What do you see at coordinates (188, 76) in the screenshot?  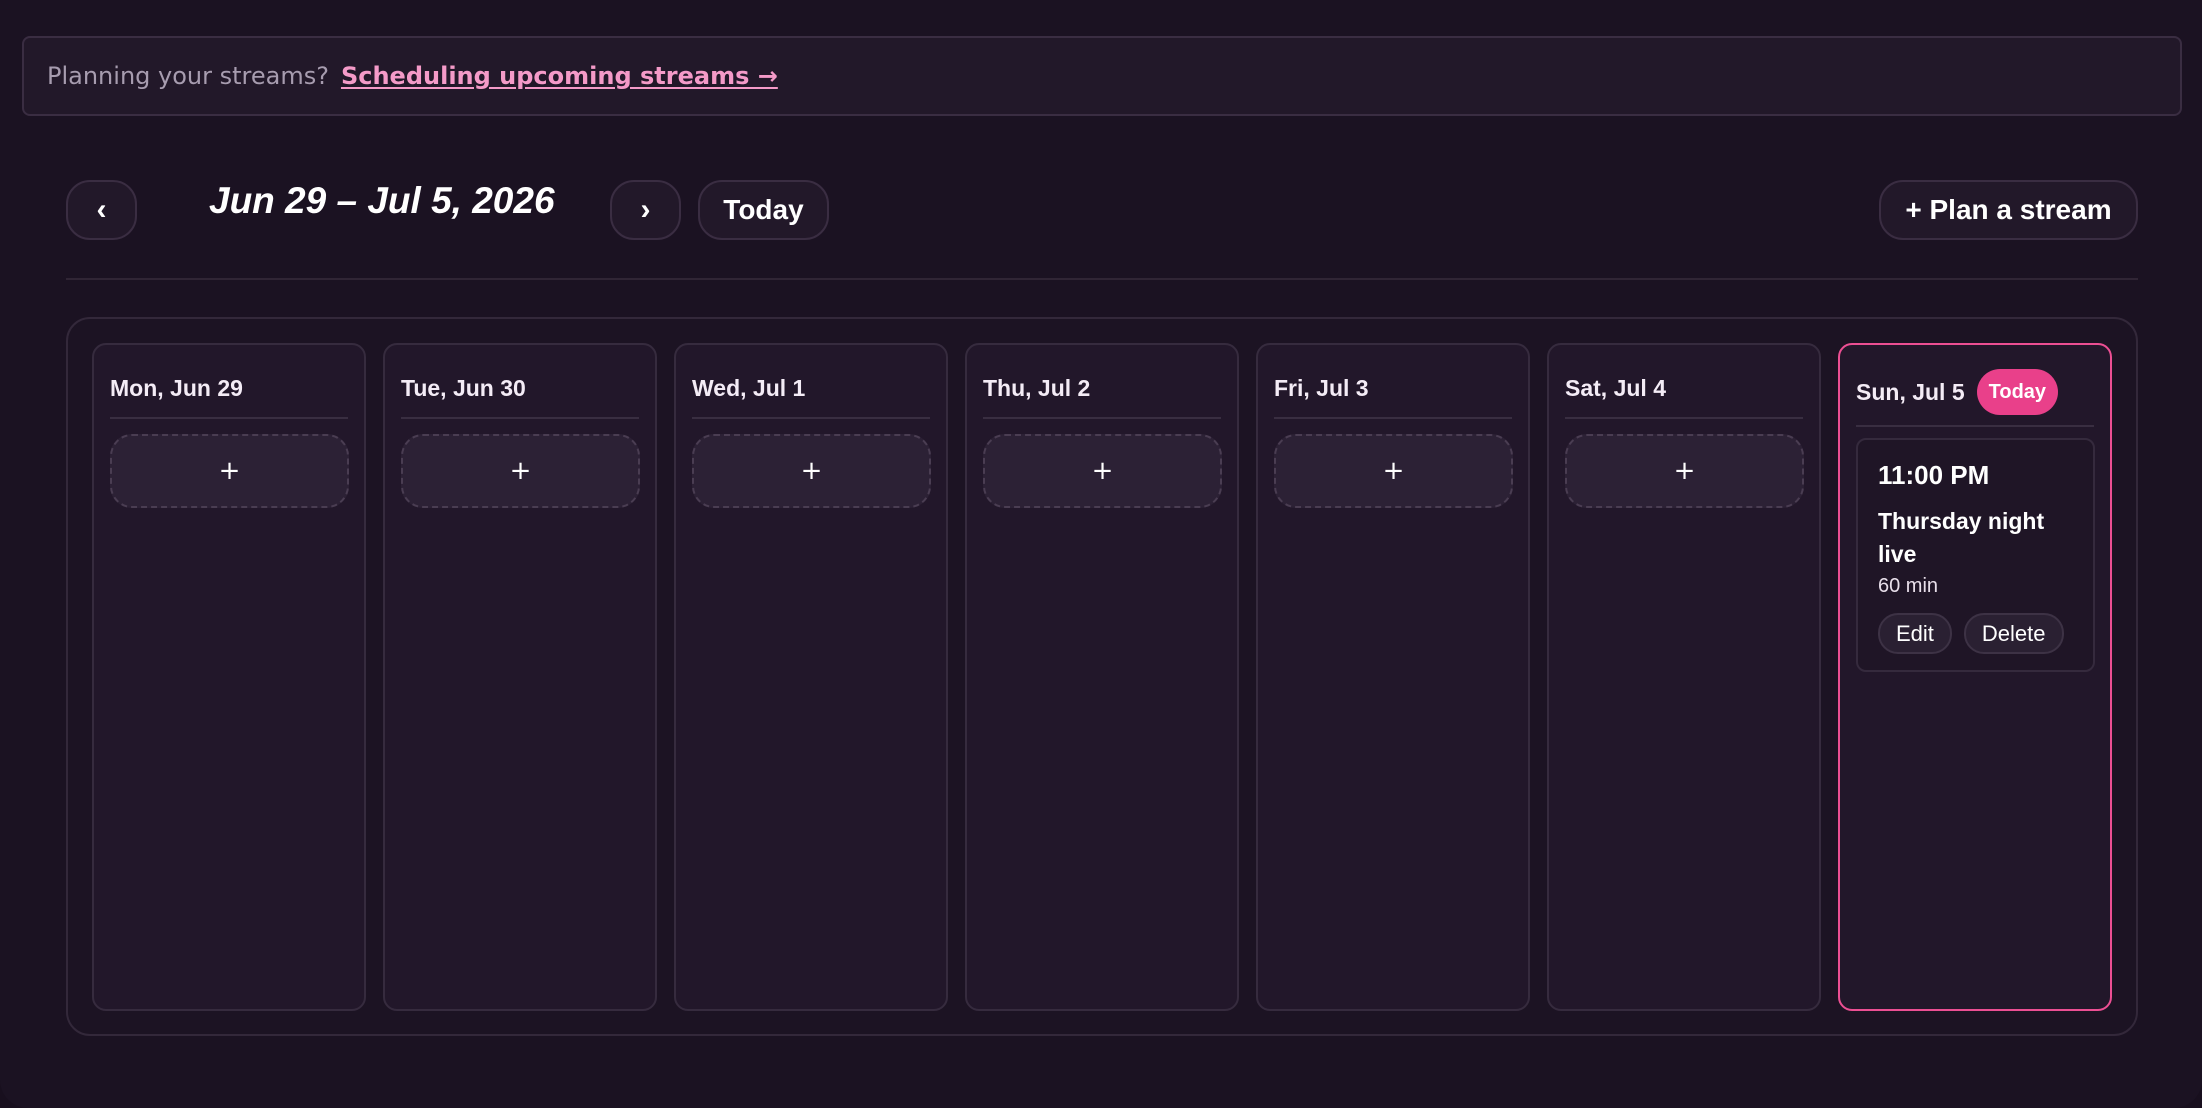 I see `banner-text: Planning your streams?` at bounding box center [188, 76].